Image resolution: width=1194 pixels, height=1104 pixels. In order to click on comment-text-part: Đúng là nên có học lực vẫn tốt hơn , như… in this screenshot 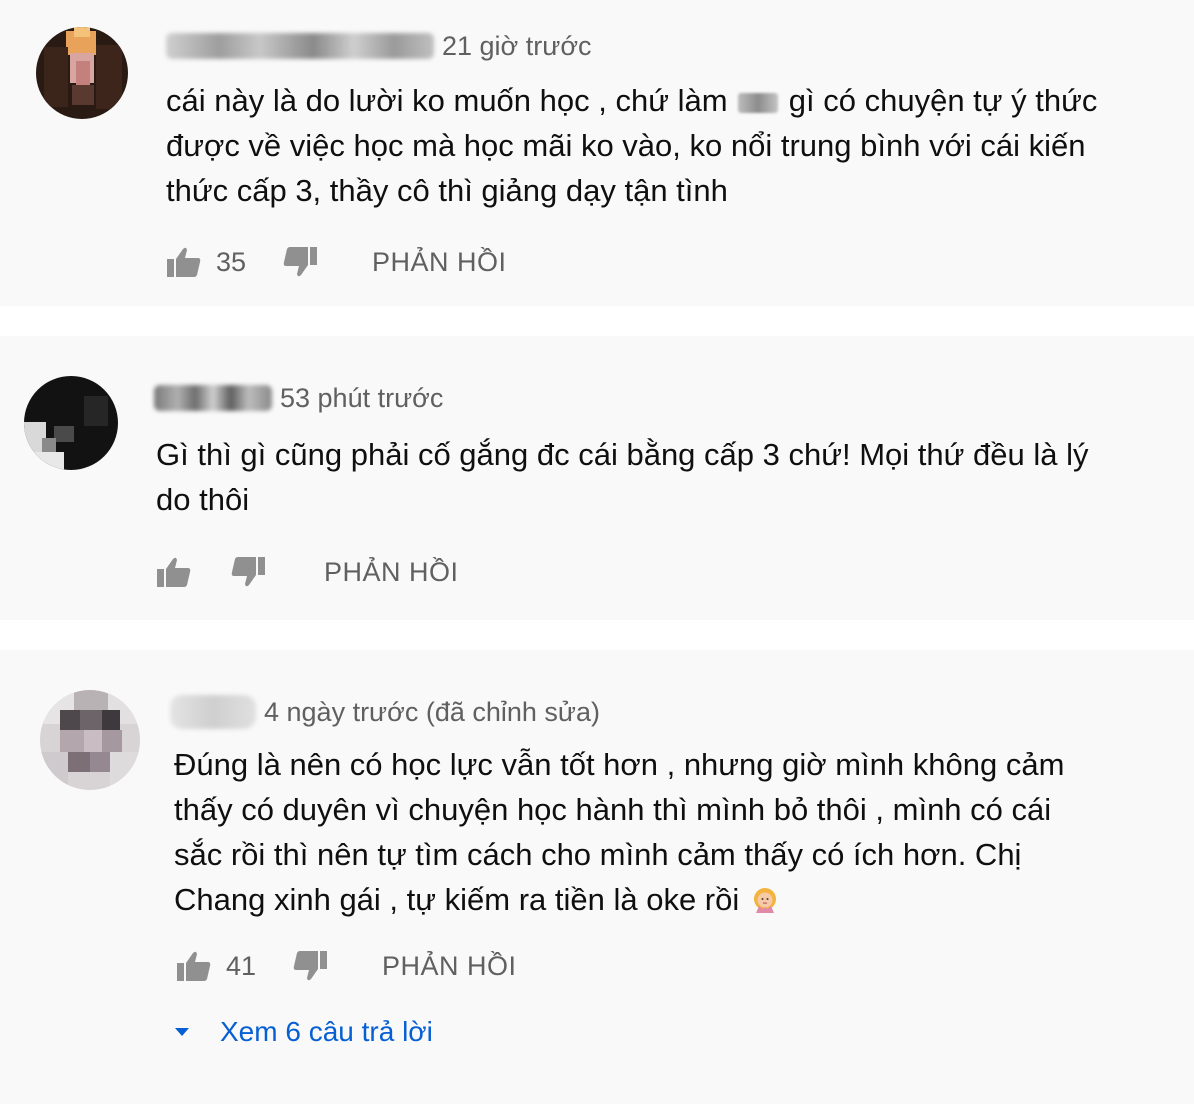, I will do `click(619, 832)`.